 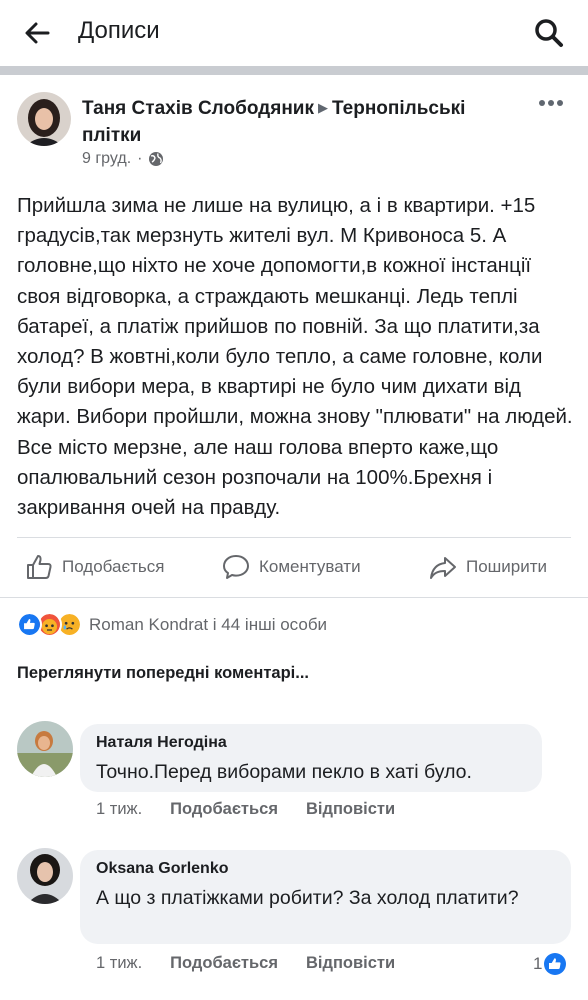 I want to click on commenter-name: Oksana Gorlenko, so click(x=325, y=869).